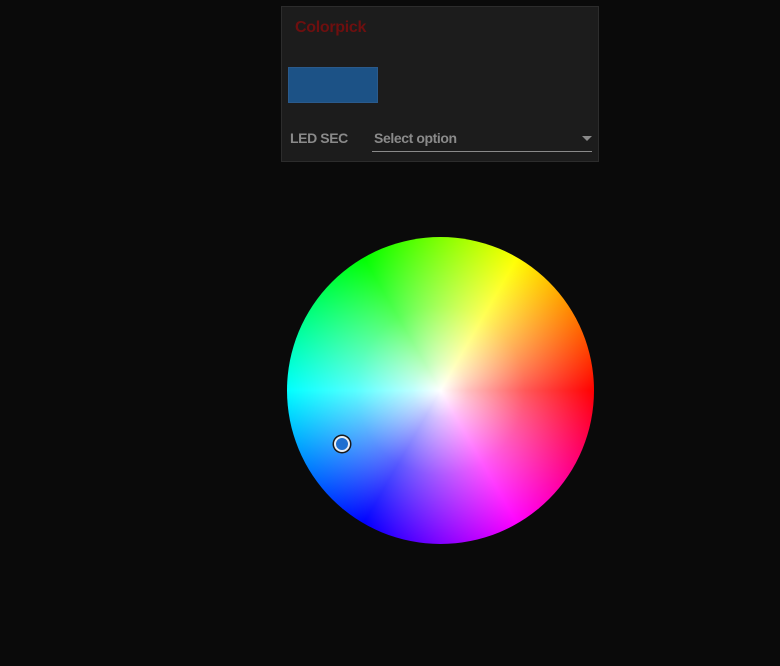  What do you see at coordinates (587, 138) in the screenshot?
I see `chevron-down-icon` at bounding box center [587, 138].